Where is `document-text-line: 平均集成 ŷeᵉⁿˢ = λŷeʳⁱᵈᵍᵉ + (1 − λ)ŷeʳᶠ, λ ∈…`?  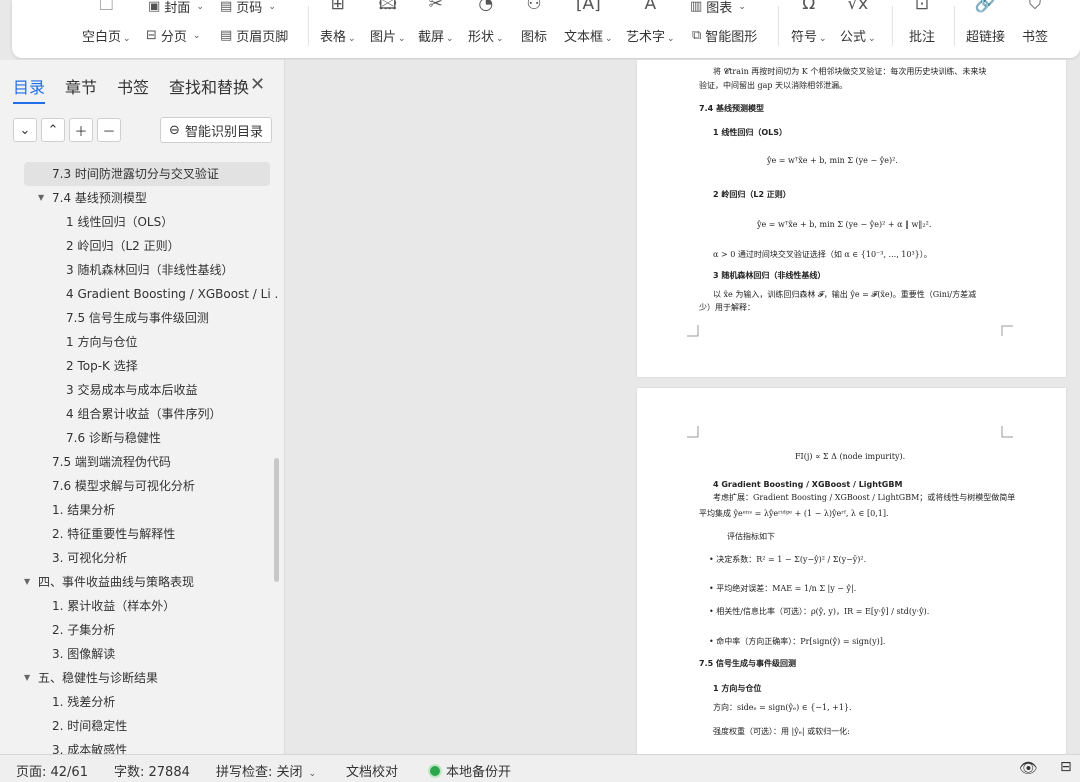 document-text-line: 平均集成 ŷeᵉⁿˢ = λŷeʳⁱᵈᵍᵉ + (1 − λ)ŷeʳᶠ, λ ∈… is located at coordinates (794, 513).